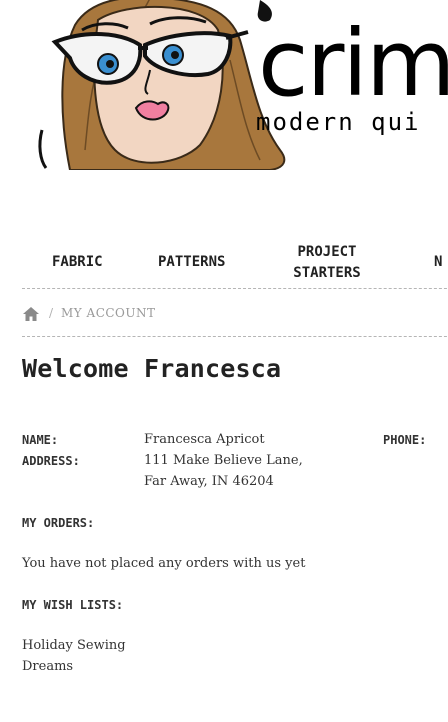  What do you see at coordinates (77, 262) in the screenshot?
I see `nav-item-fabric: FABRIC` at bounding box center [77, 262].